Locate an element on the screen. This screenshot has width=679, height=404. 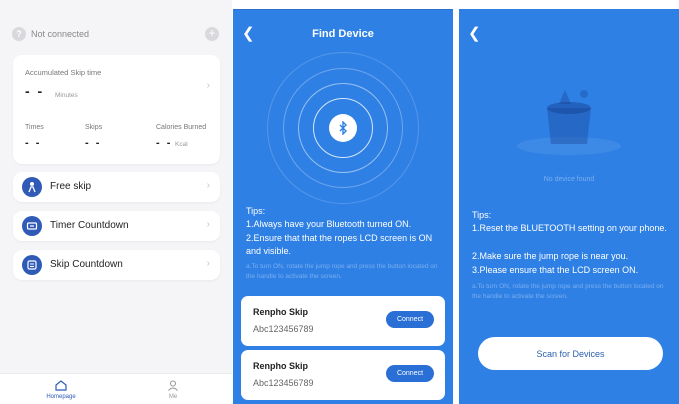
stat-calories-value: - - is located at coordinates (164, 143).